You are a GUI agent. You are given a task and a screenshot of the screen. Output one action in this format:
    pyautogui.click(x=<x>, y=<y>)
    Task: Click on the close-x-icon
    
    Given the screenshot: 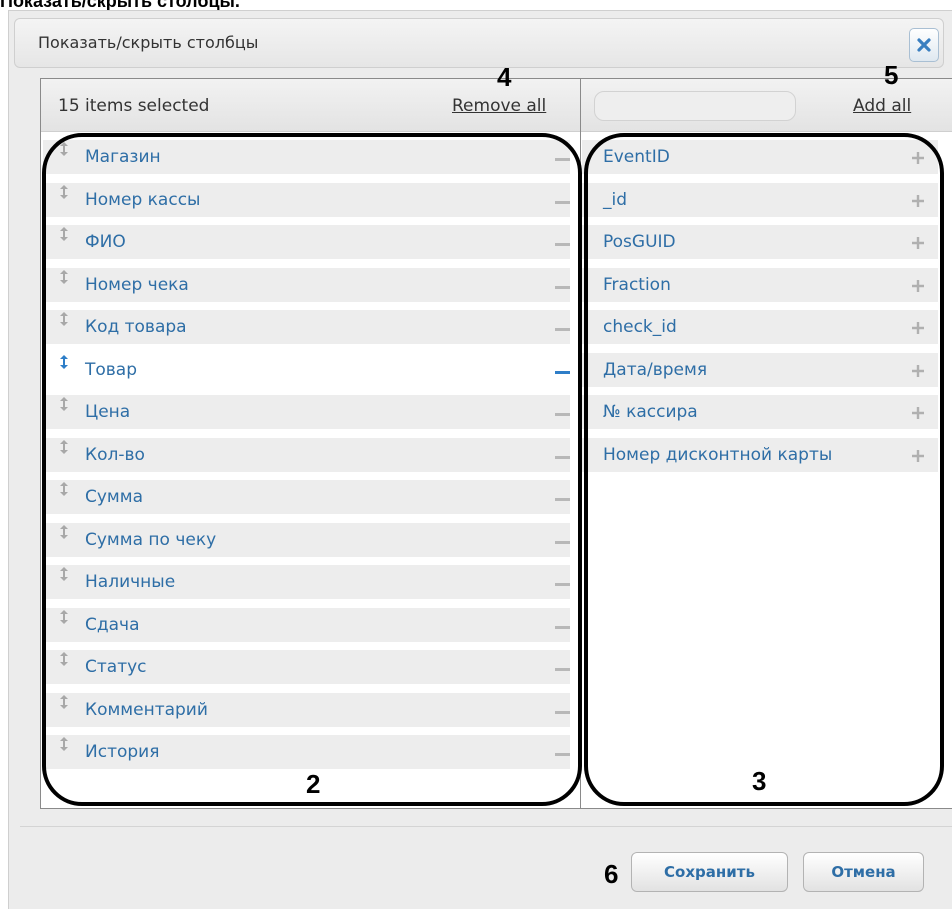 What is the action you would take?
    pyautogui.click(x=924, y=45)
    